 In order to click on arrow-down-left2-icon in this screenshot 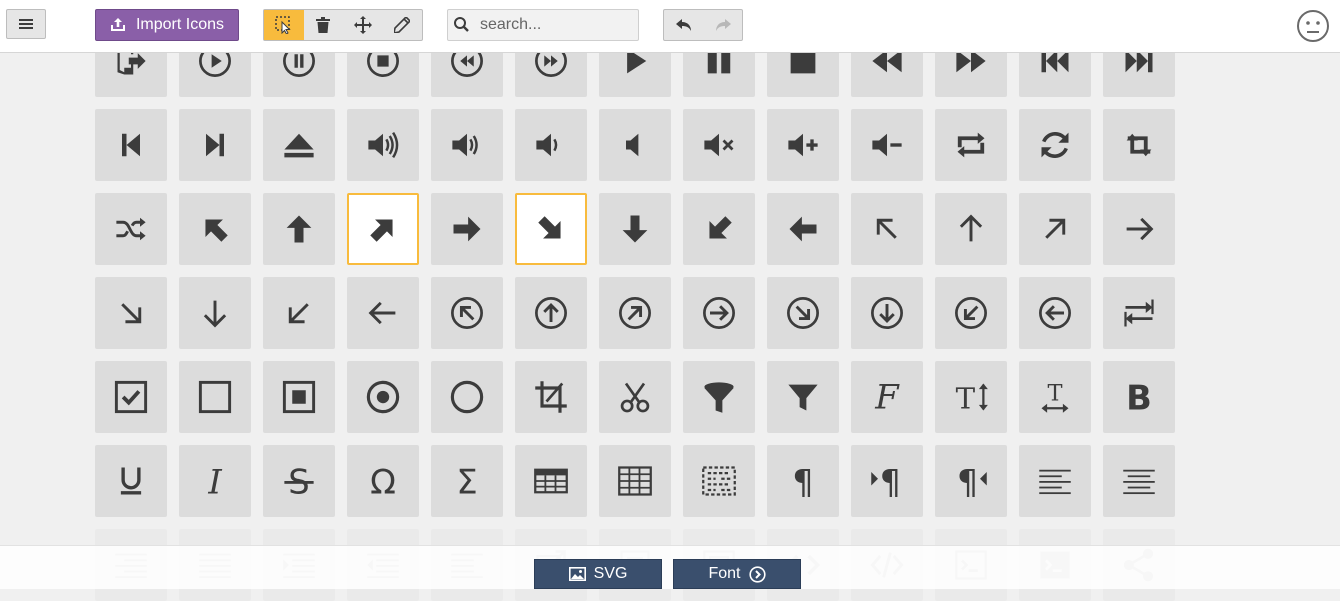, I will do `click(298, 313)`.